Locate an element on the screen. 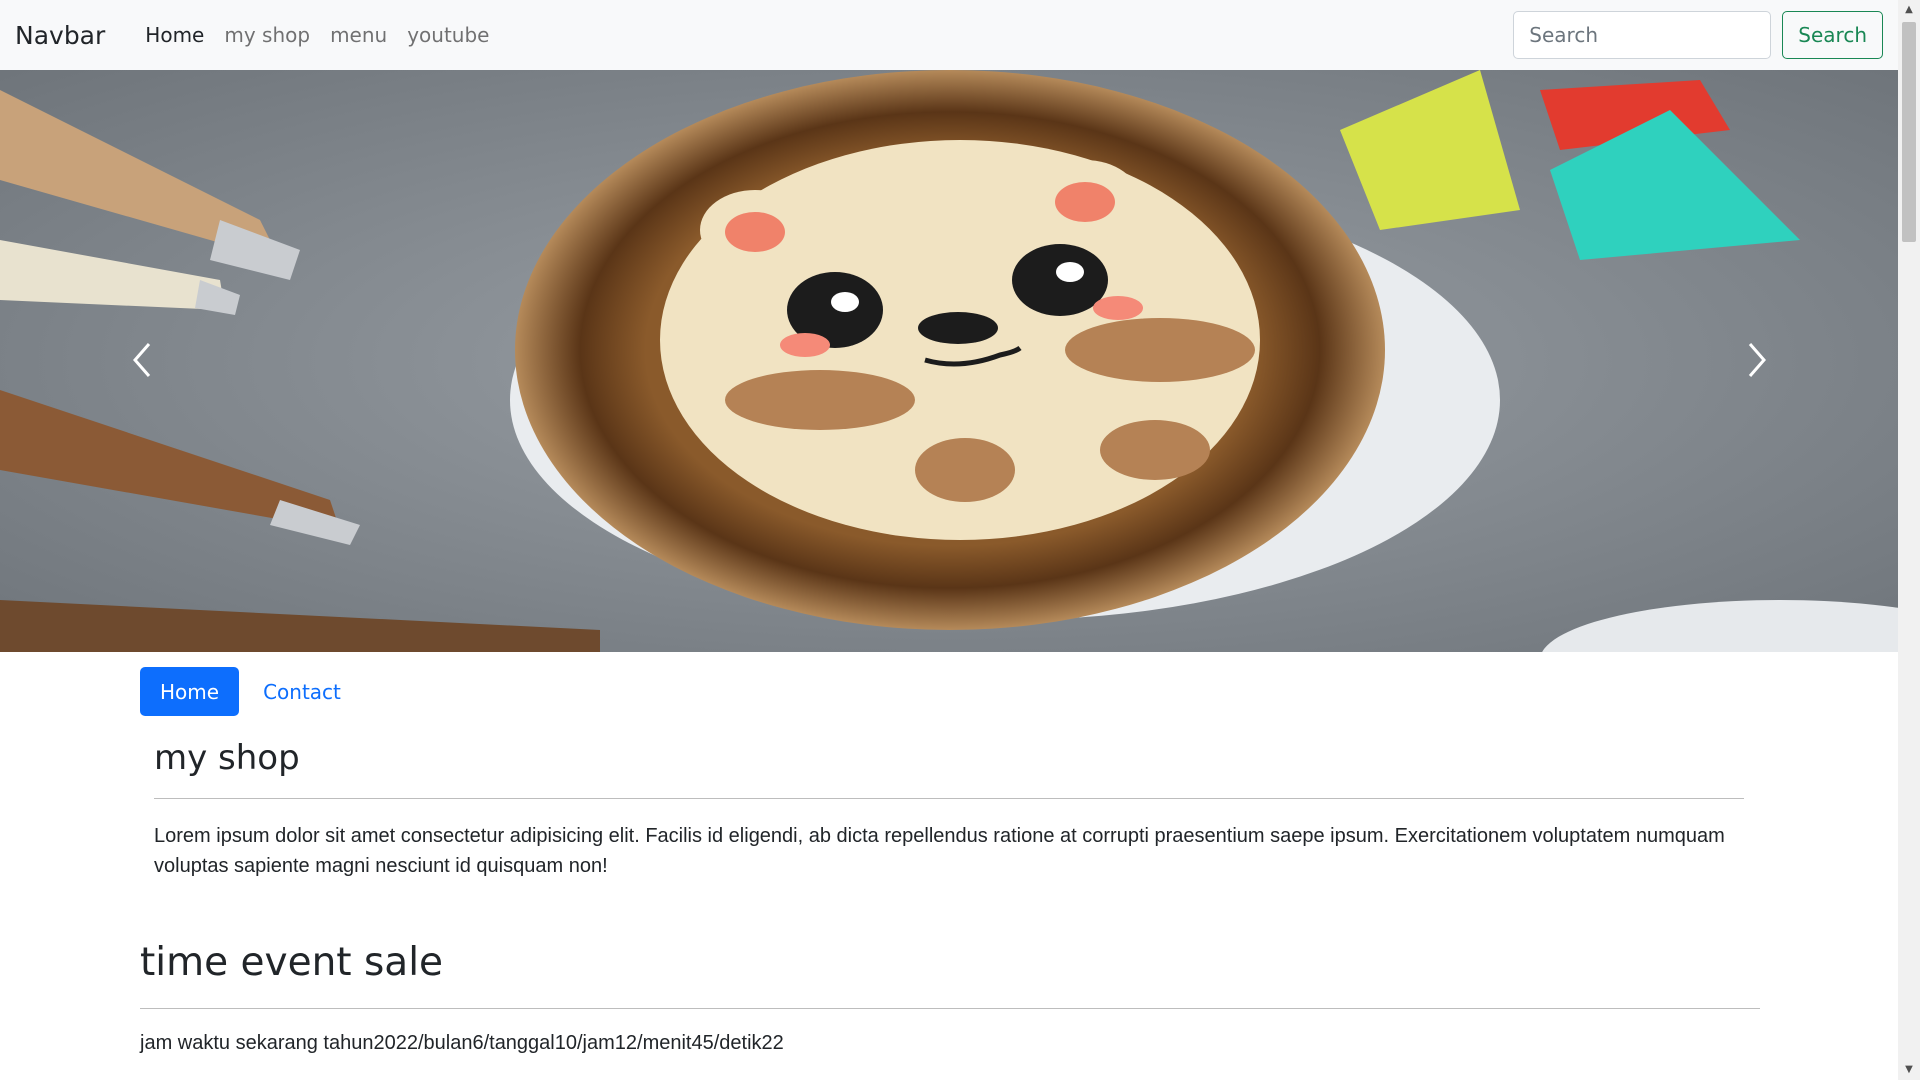  carousel-prev-button is located at coordinates (142, 360).